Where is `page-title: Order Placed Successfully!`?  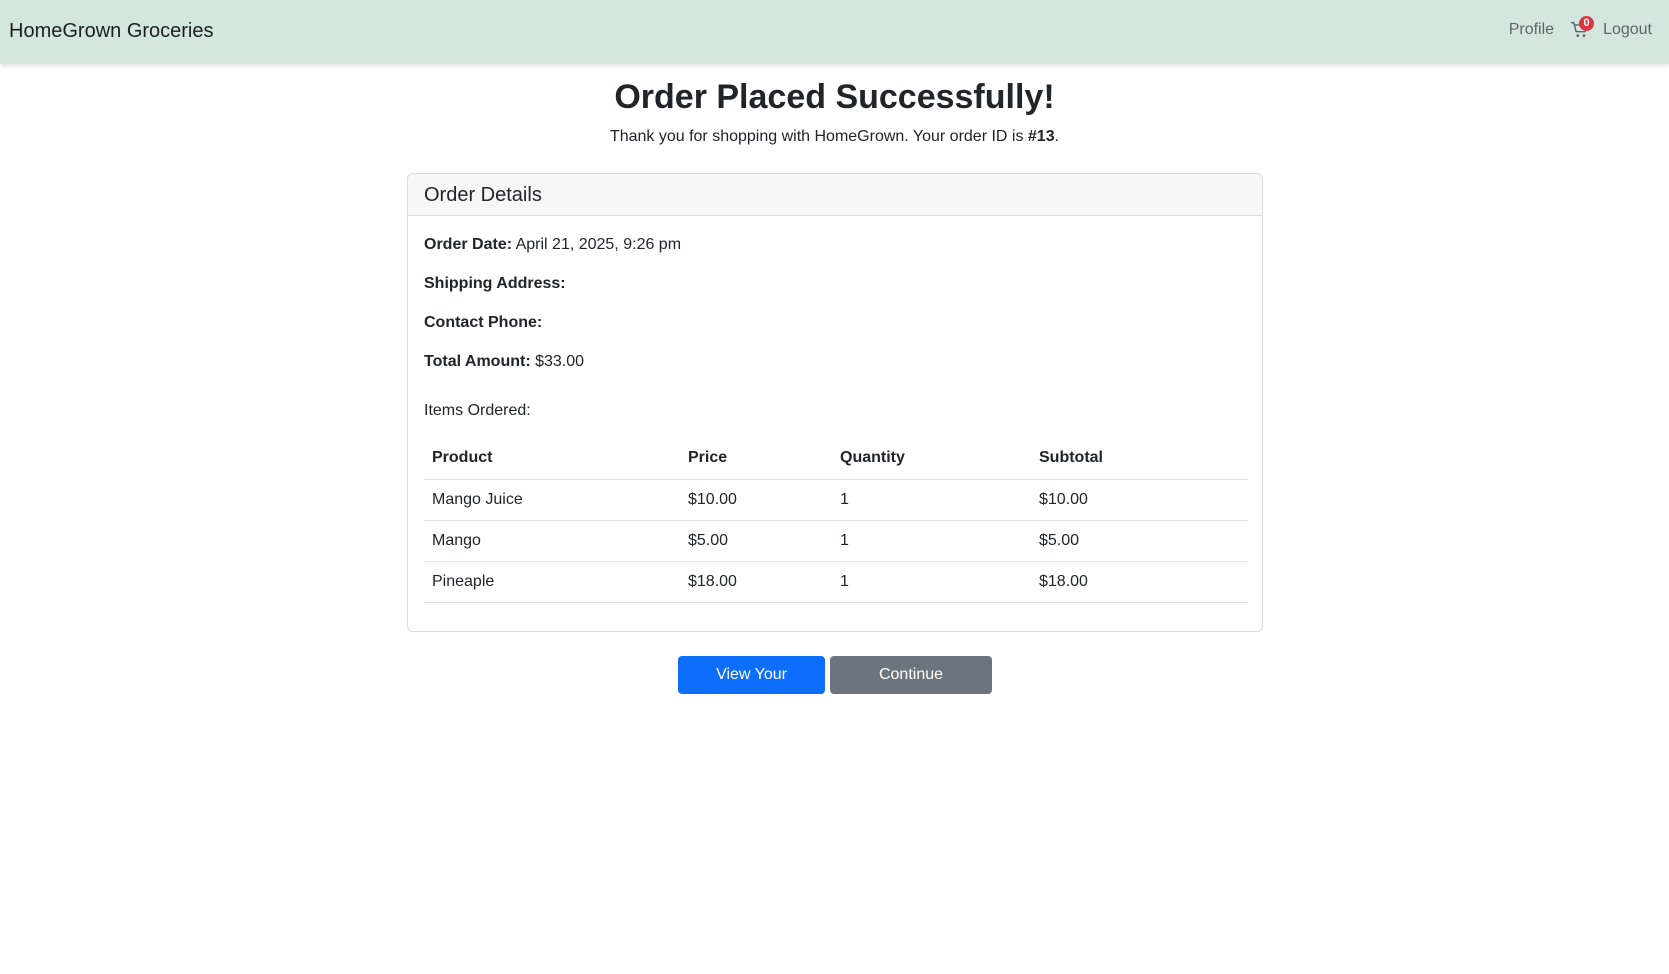 page-title: Order Placed Successfully! is located at coordinates (834, 97).